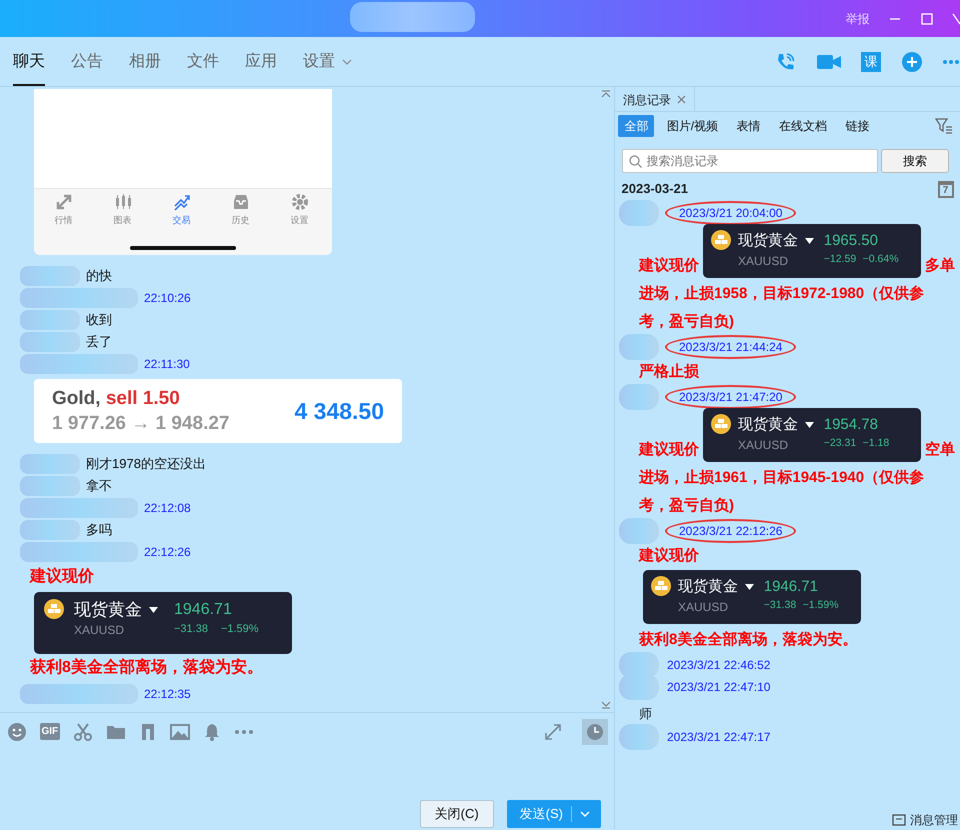  I want to click on search-field: 搜索消息记录, so click(750, 161).